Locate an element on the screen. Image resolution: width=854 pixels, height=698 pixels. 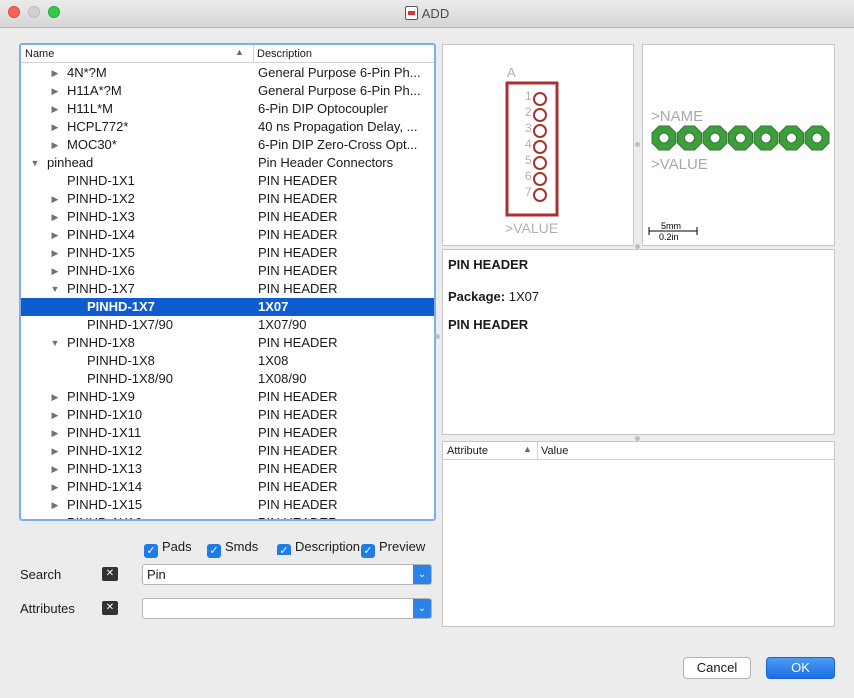
tree-row: ▶ PINHD-1X9 PIN HEADER is located at coordinates (227, 397).